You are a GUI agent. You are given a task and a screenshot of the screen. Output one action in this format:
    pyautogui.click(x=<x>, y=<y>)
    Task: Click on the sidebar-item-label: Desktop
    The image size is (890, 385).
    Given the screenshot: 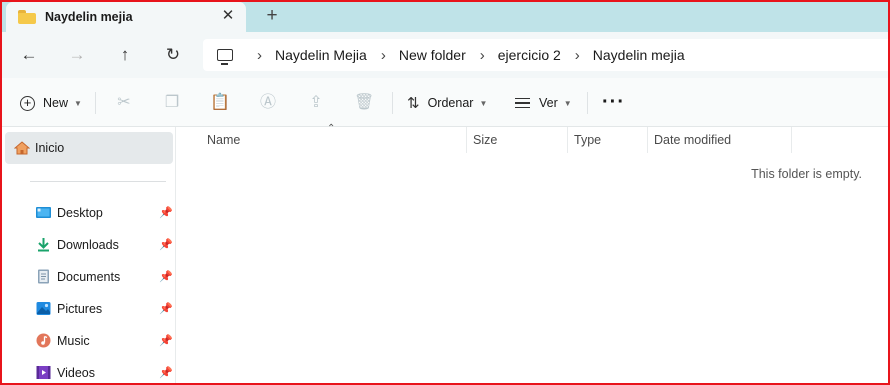 What is the action you would take?
    pyautogui.click(x=80, y=213)
    